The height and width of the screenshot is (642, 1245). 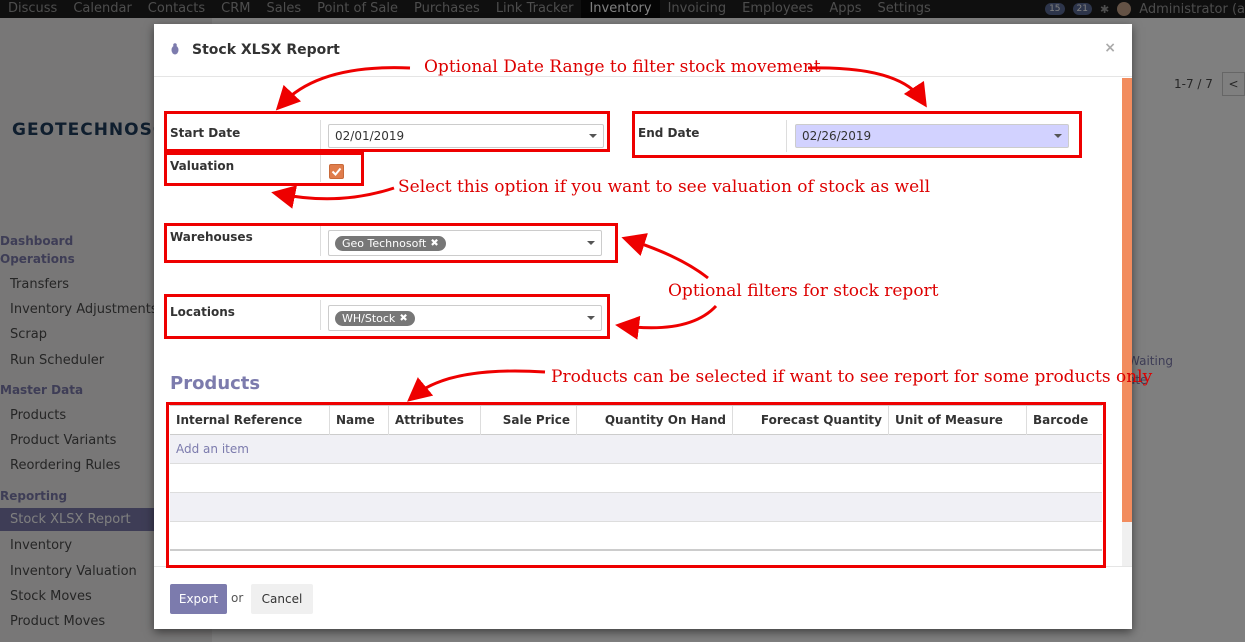 What do you see at coordinates (333, 197) in the screenshot?
I see `arrow-to-valuation` at bounding box center [333, 197].